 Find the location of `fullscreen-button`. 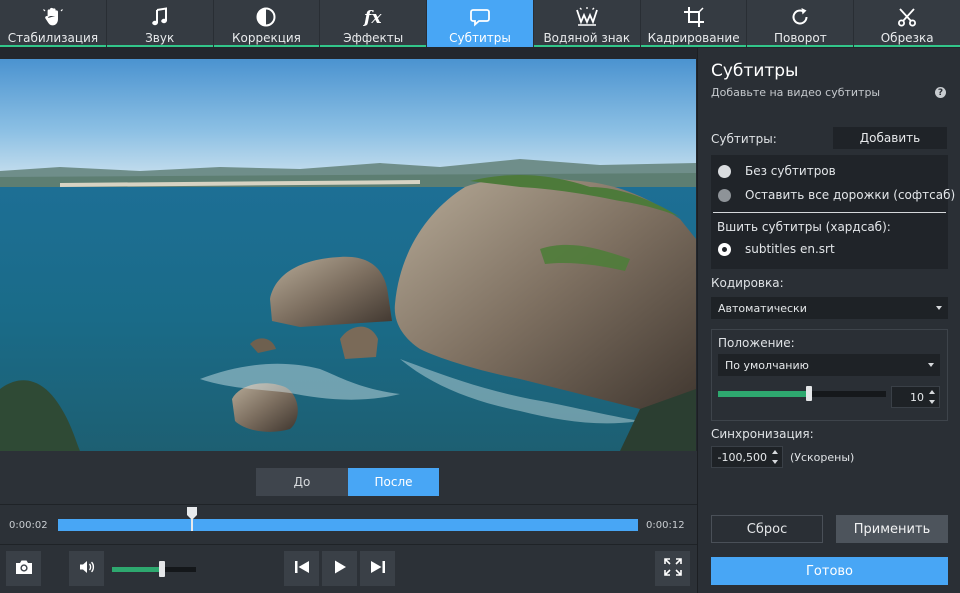

fullscreen-button is located at coordinates (672, 568).